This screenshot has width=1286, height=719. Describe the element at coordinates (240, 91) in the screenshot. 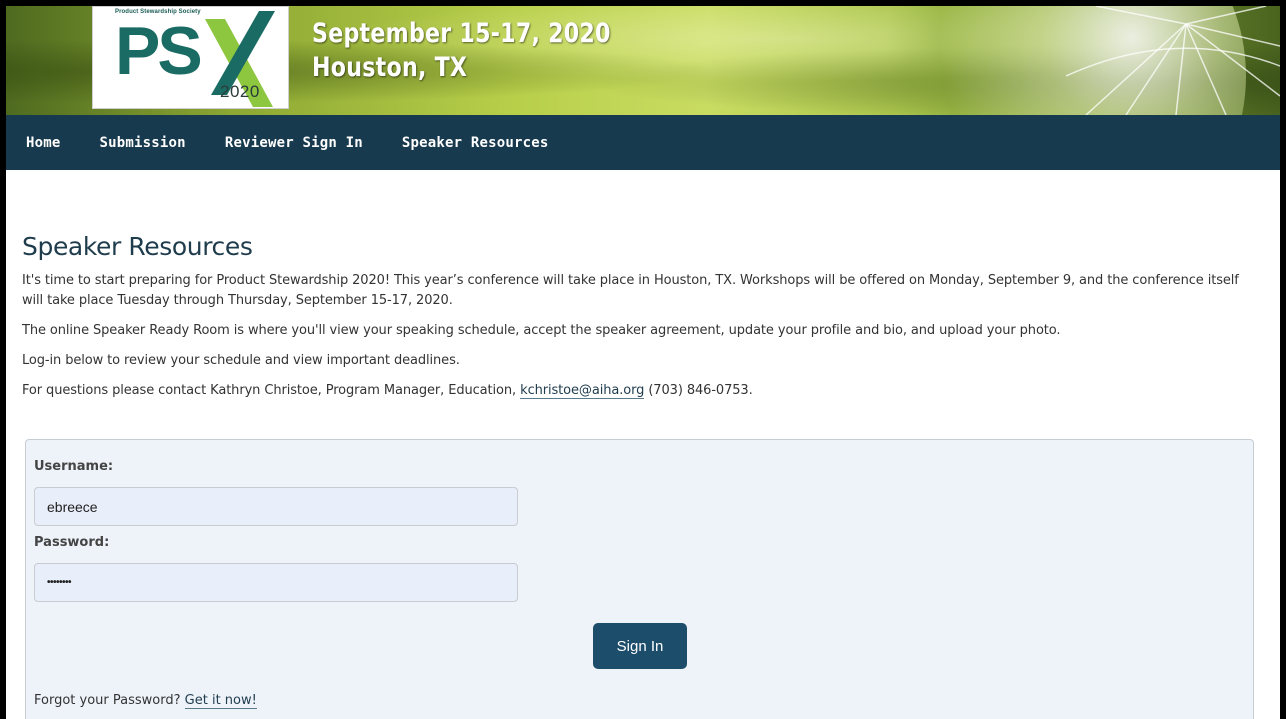

I see `logo-year: 2020` at that location.